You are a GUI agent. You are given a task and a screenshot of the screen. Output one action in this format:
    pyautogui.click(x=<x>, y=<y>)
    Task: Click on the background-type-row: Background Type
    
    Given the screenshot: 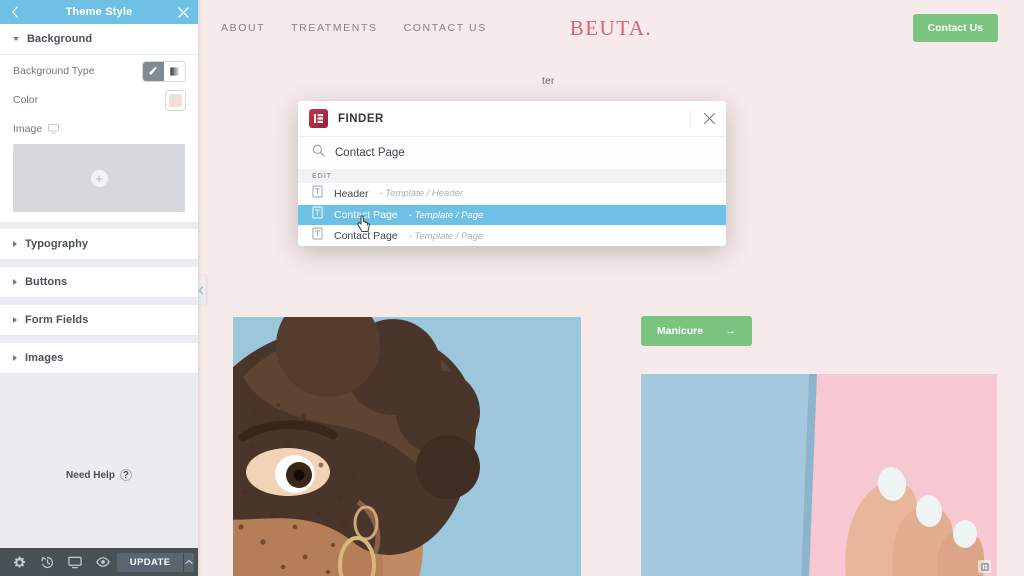 What is the action you would take?
    pyautogui.click(x=99, y=69)
    